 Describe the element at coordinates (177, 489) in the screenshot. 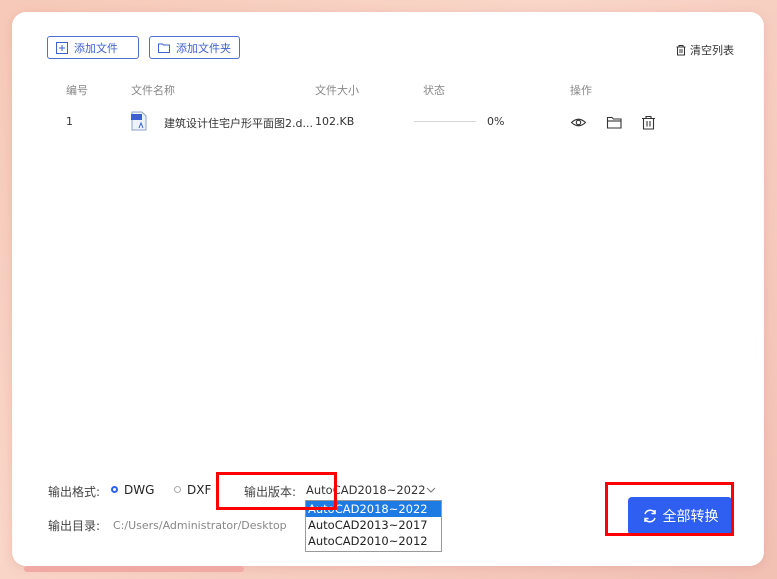

I see `radio-dxf` at that location.